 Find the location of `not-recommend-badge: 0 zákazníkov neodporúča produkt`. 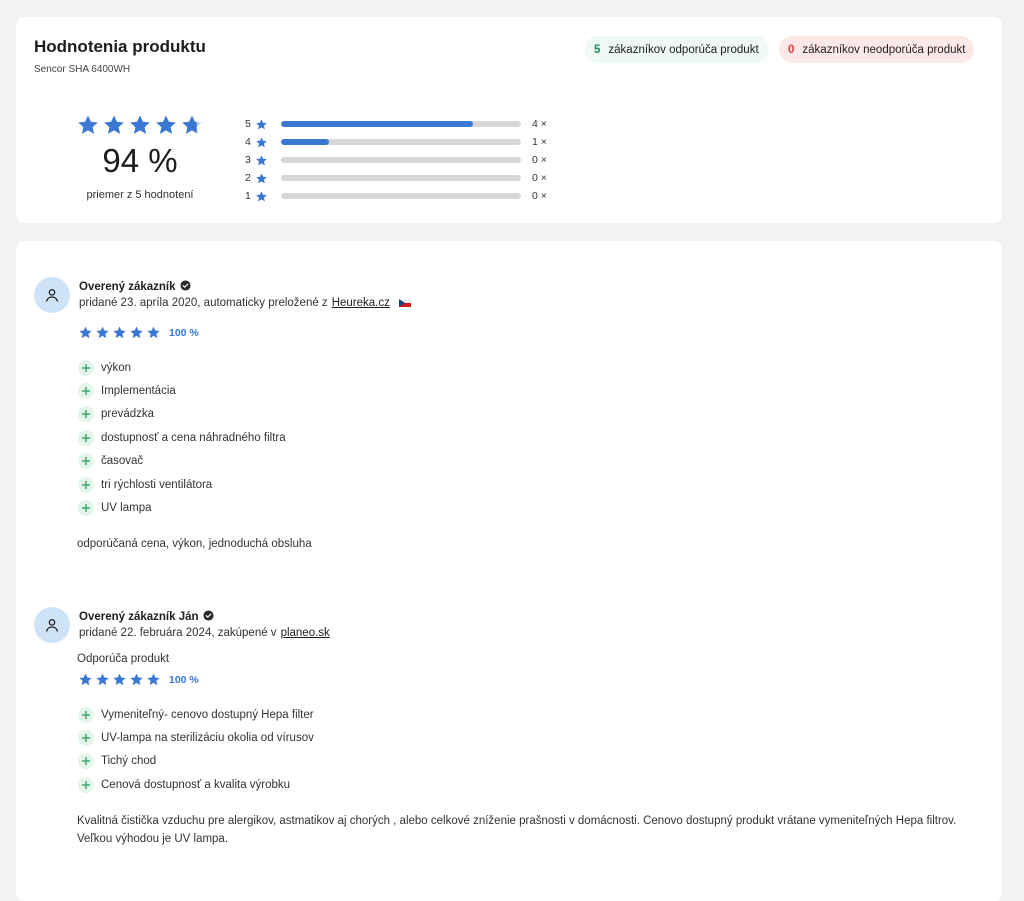

not-recommend-badge: 0 zákazníkov neodporúča produkt is located at coordinates (877, 49).